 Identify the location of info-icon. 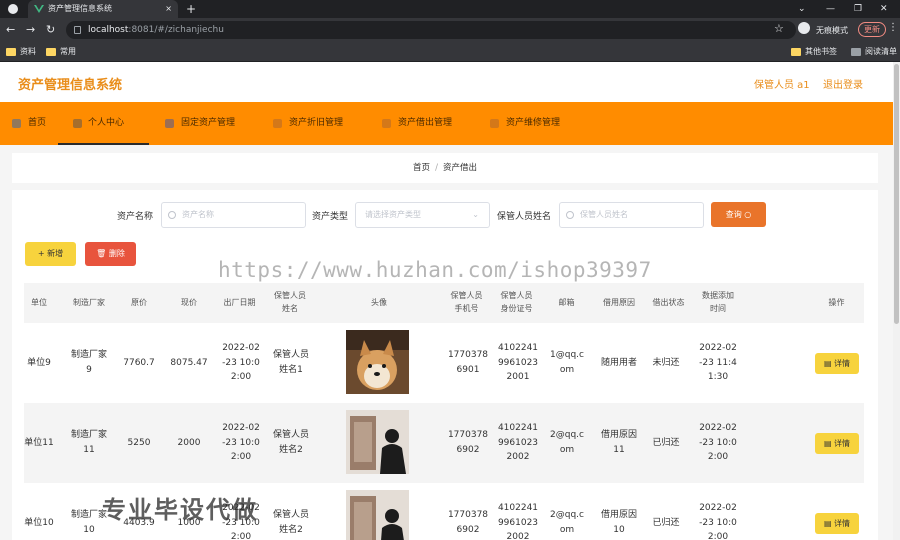
(77, 30).